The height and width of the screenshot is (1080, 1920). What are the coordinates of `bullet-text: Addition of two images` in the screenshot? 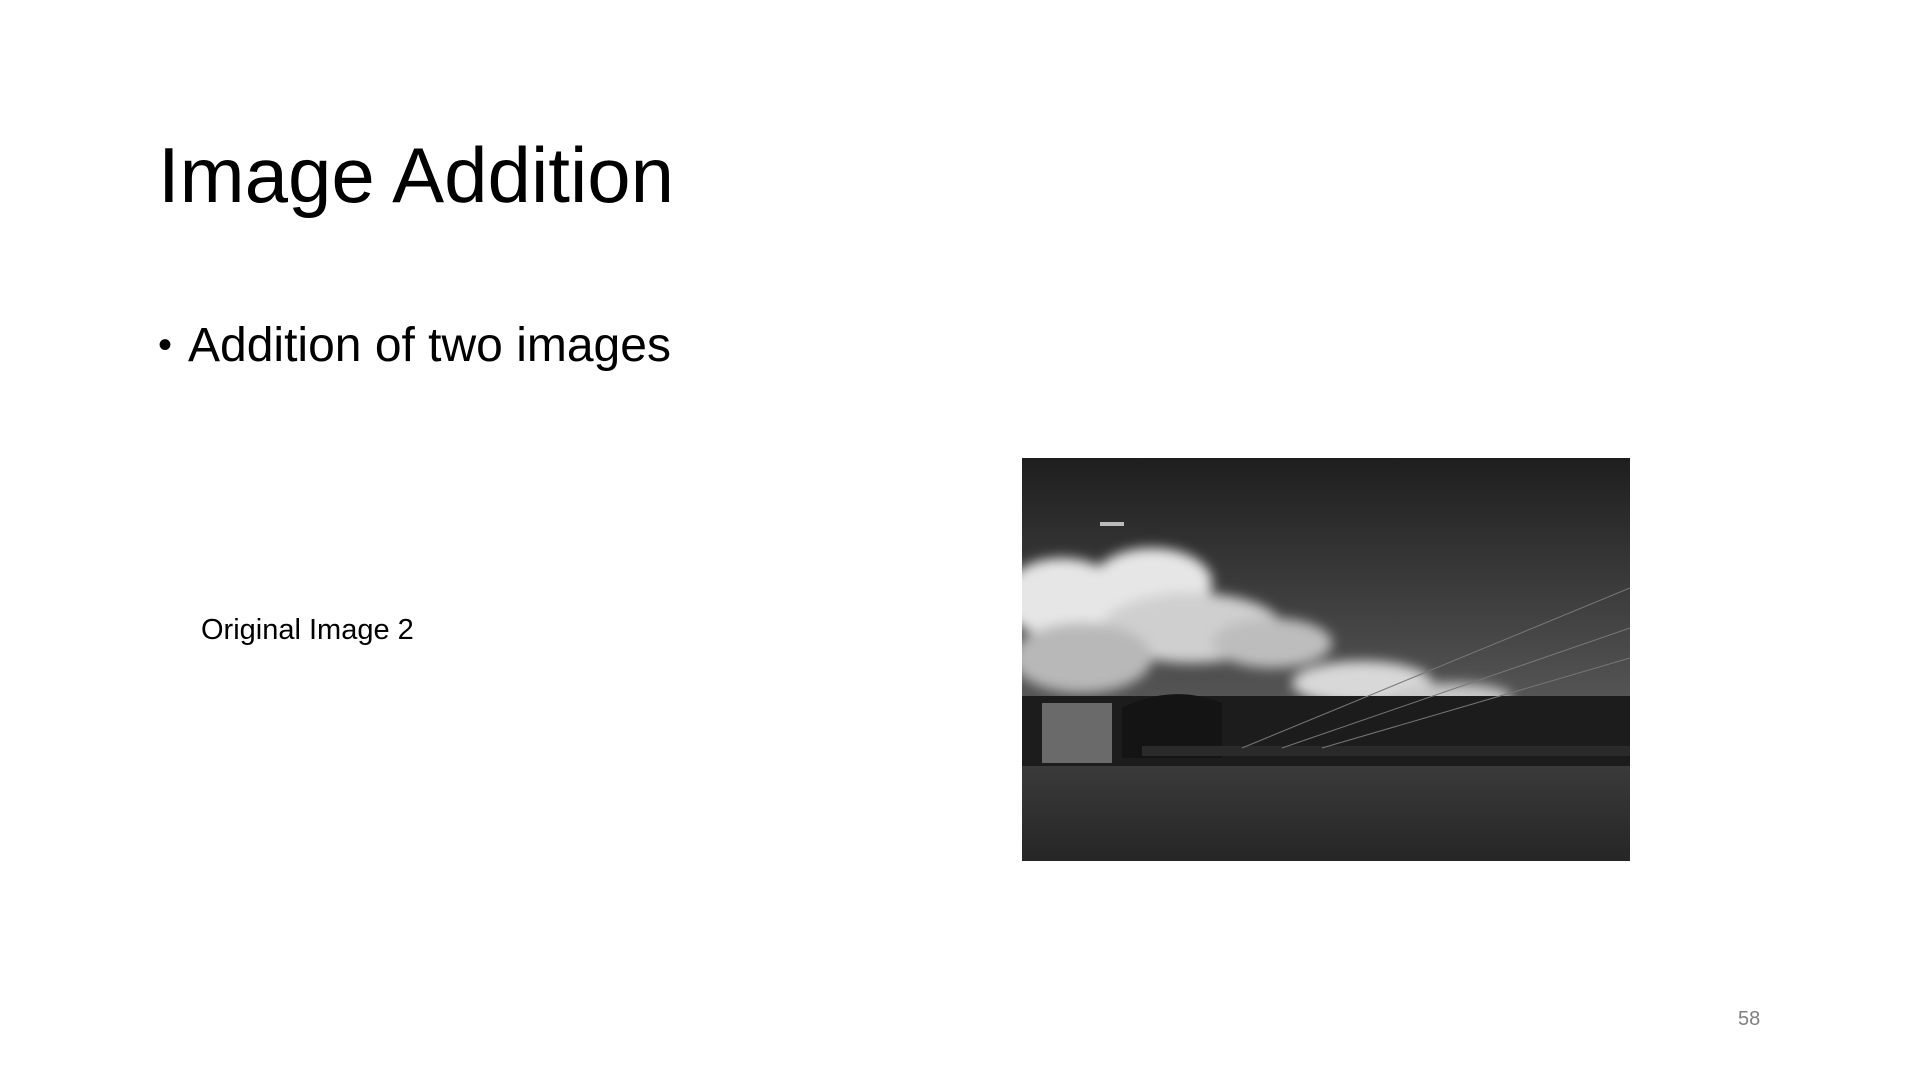 It's located at (429, 345).